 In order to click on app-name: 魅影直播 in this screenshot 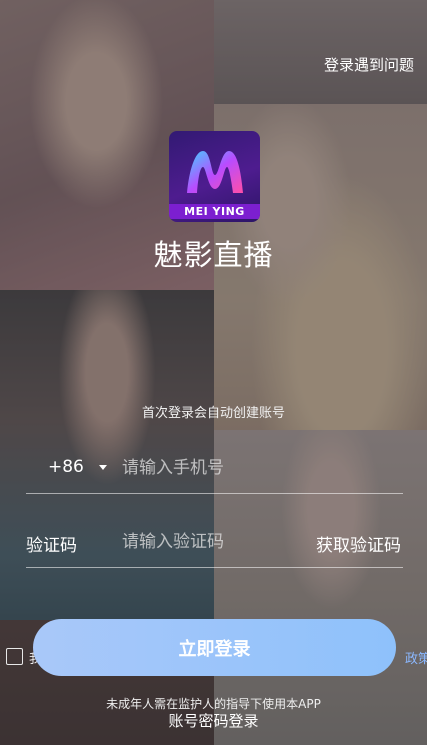, I will do `click(213, 255)`.